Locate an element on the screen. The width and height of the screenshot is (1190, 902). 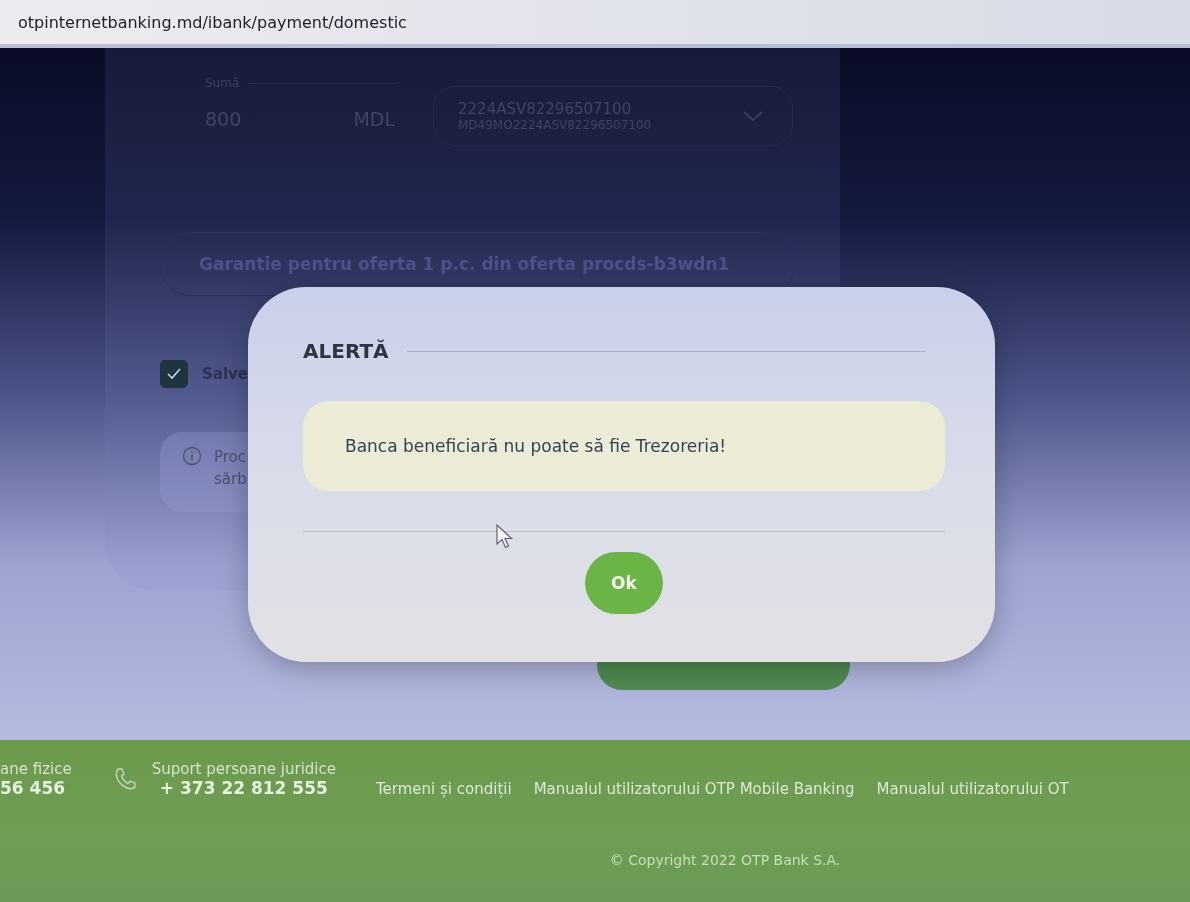
info-text: Proc is located at coordinates (230, 457).